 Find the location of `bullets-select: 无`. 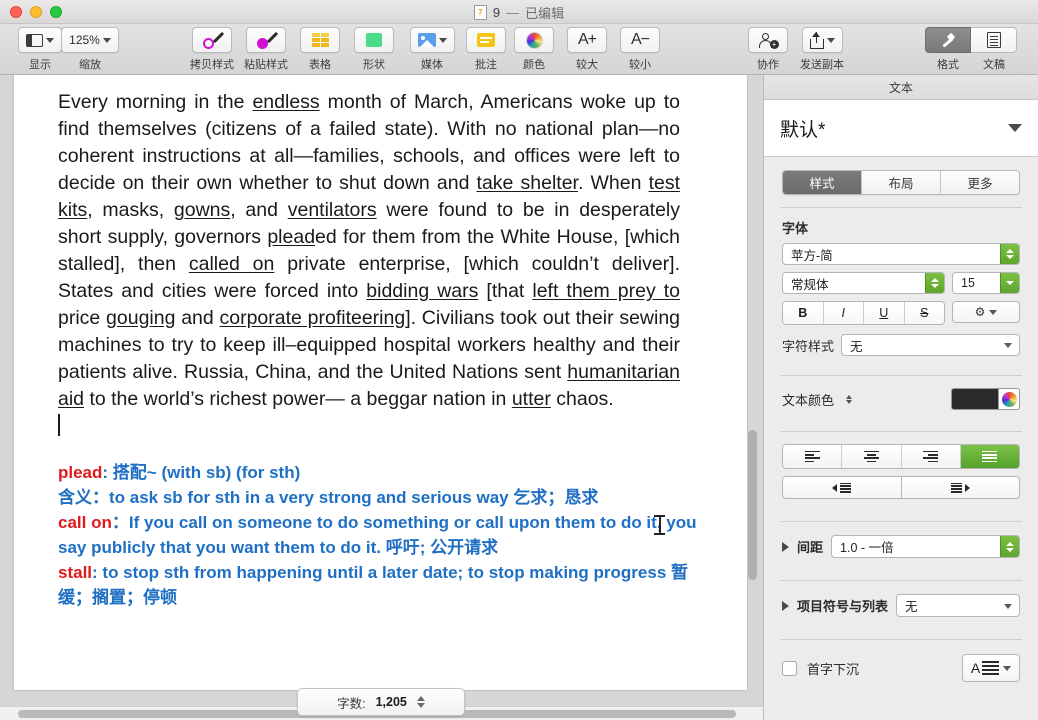

bullets-select: 无 is located at coordinates (958, 605).